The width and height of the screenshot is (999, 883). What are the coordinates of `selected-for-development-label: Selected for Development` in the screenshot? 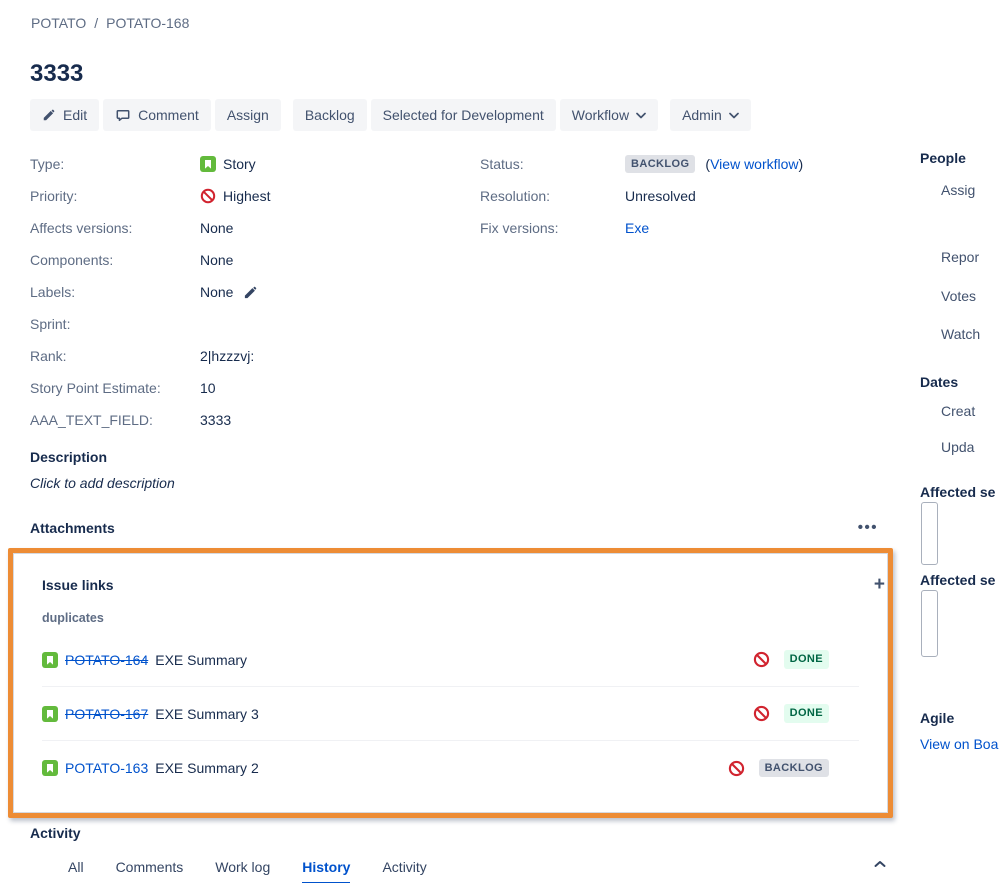 It's located at (463, 115).